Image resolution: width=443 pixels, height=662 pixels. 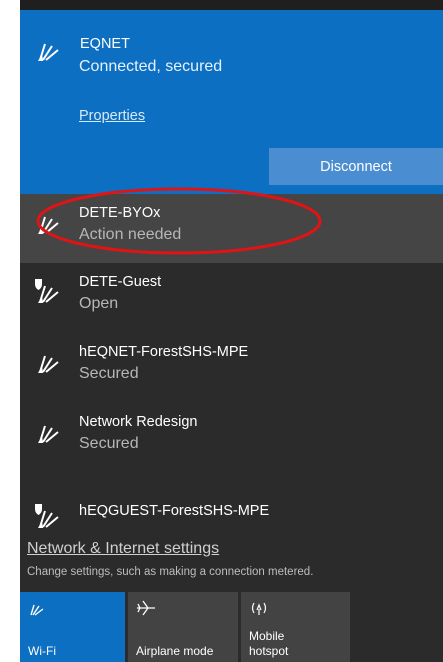 What do you see at coordinates (231, 297) in the screenshot?
I see `network-list-item: DETE-Guest Open` at bounding box center [231, 297].